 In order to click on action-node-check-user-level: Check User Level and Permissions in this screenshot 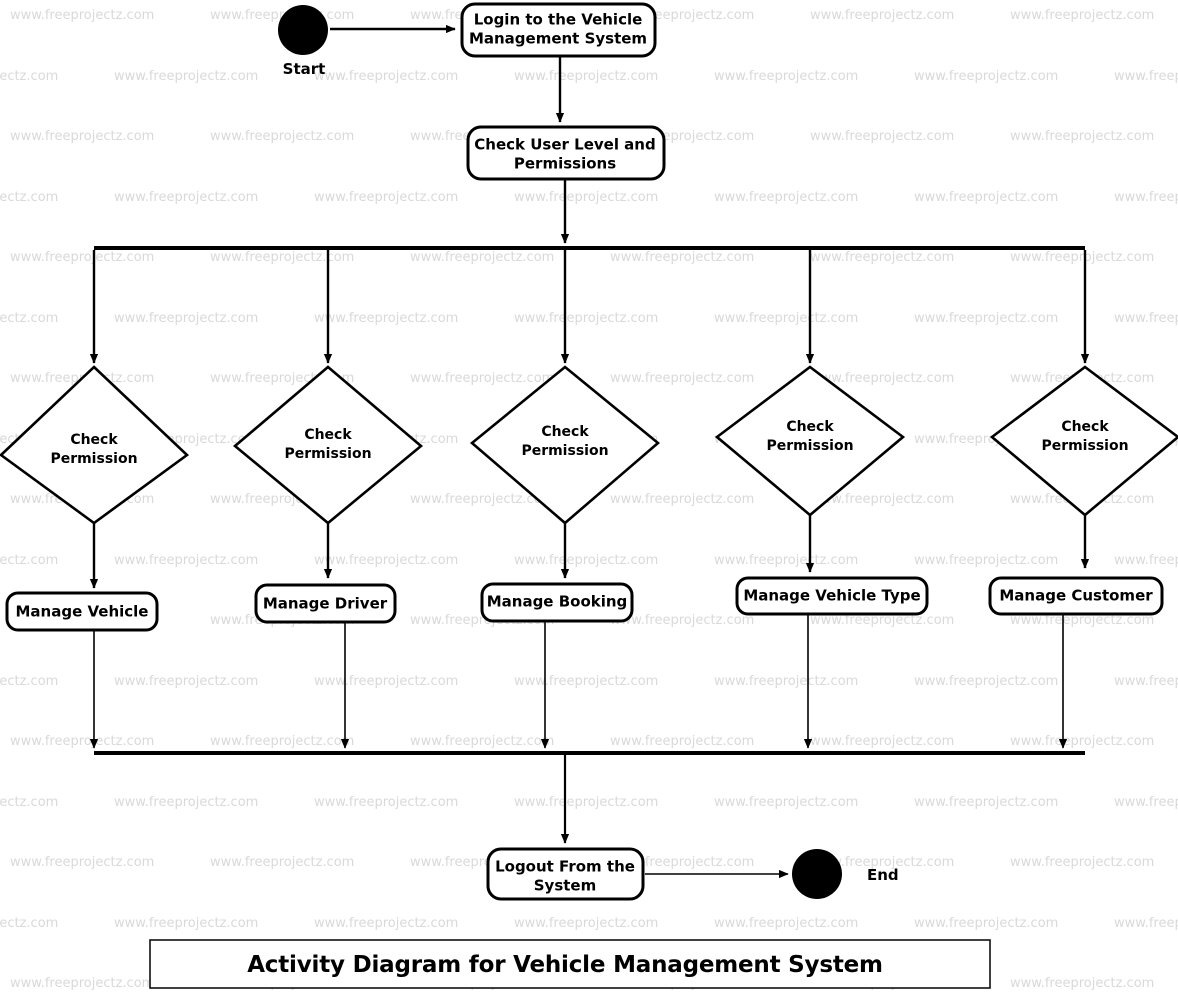, I will do `click(566, 153)`.